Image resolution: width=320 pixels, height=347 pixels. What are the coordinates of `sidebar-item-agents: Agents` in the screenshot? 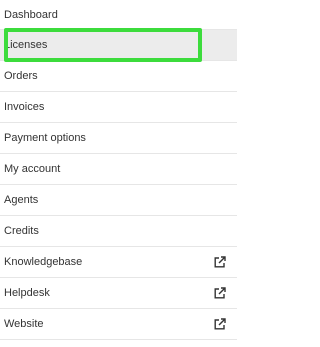 It's located at (118, 200).